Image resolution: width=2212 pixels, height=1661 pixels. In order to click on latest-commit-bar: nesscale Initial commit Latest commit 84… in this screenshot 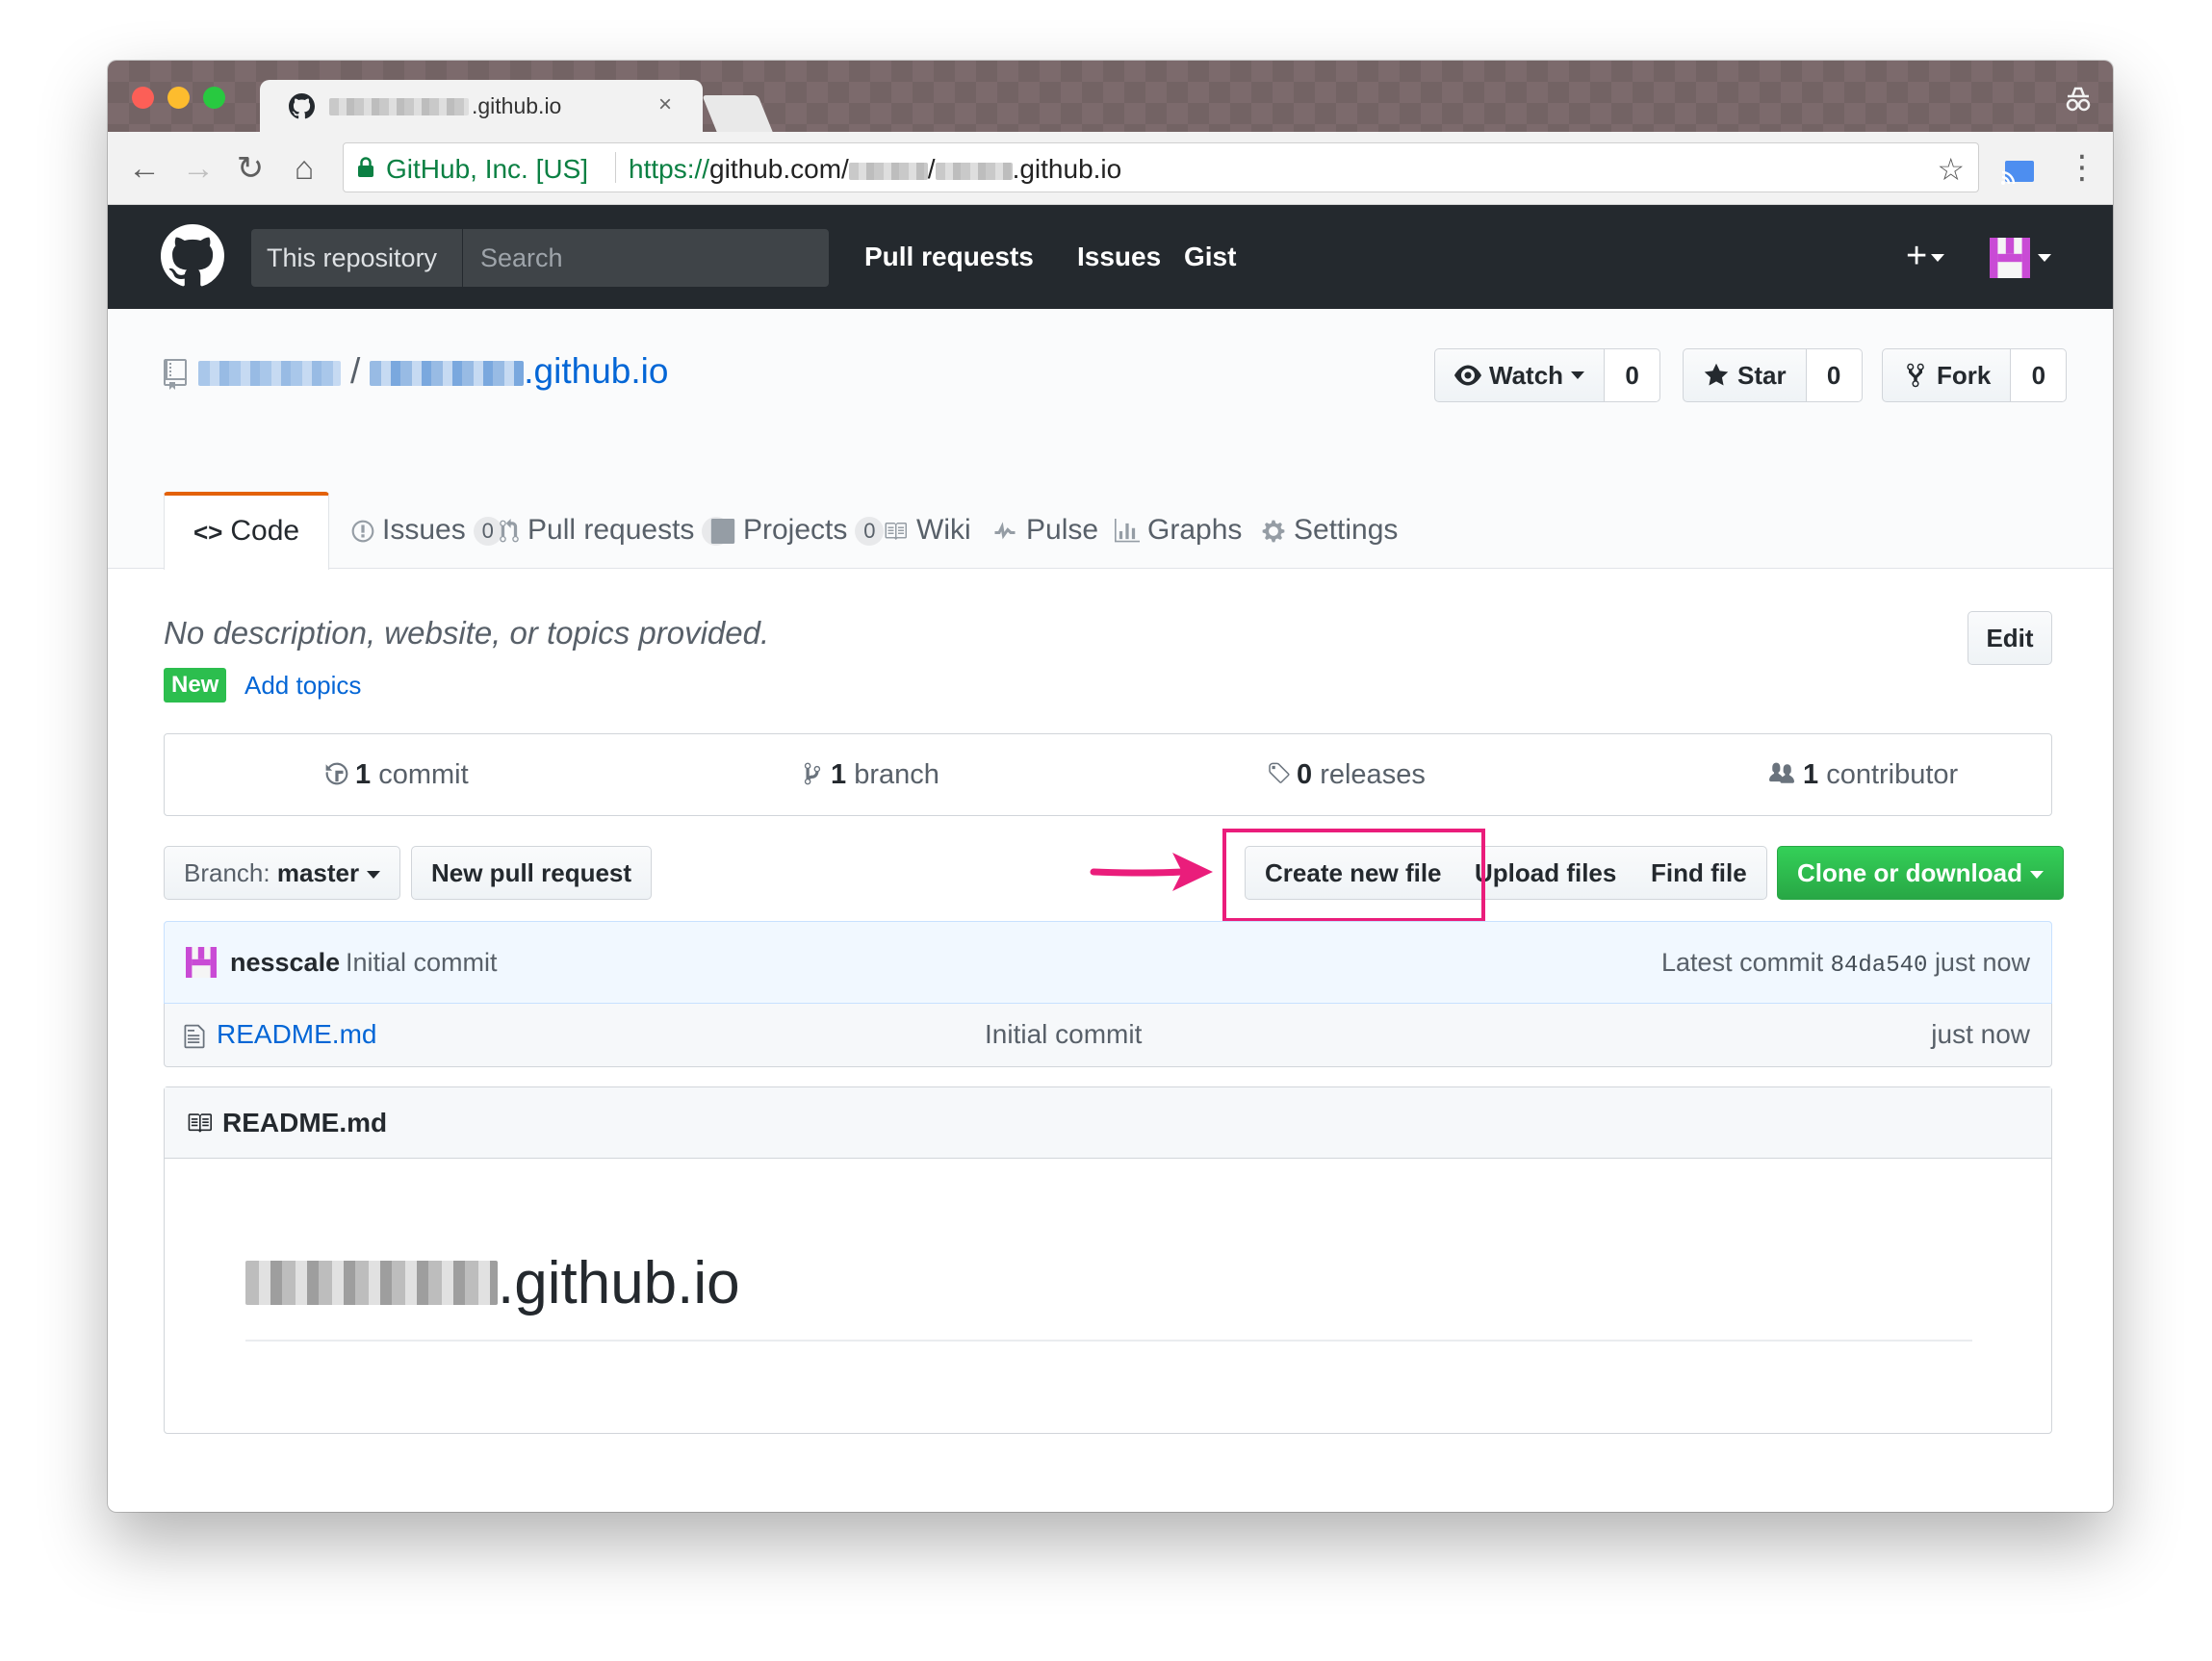, I will do `click(1108, 962)`.